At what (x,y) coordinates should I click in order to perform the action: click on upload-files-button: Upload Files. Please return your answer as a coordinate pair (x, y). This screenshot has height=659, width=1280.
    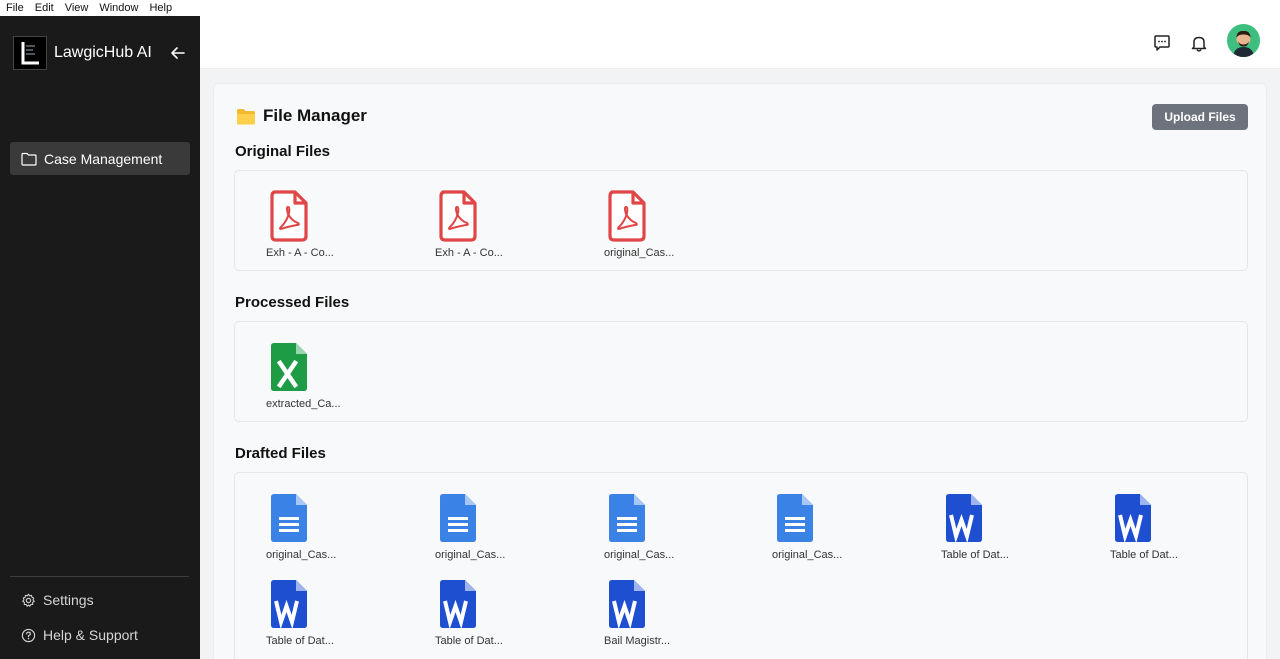
    Looking at the image, I should click on (1200, 117).